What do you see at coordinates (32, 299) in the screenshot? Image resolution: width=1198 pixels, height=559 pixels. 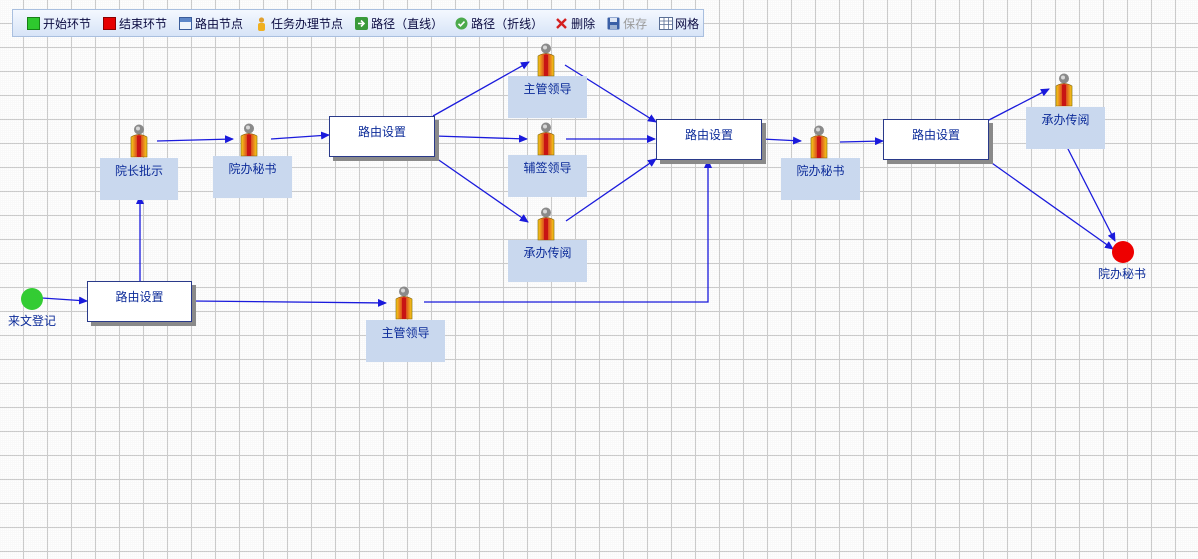 I see `start-node` at bounding box center [32, 299].